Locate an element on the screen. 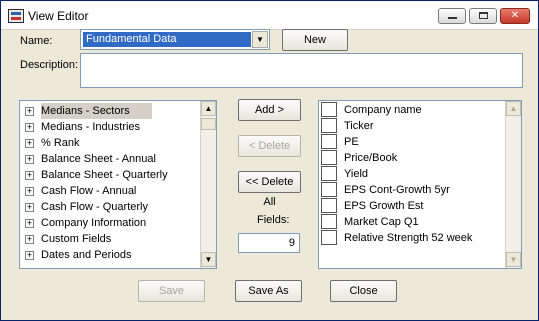 The height and width of the screenshot is (321, 539). tree-item: + Custom Fields is located at coordinates (111, 239).